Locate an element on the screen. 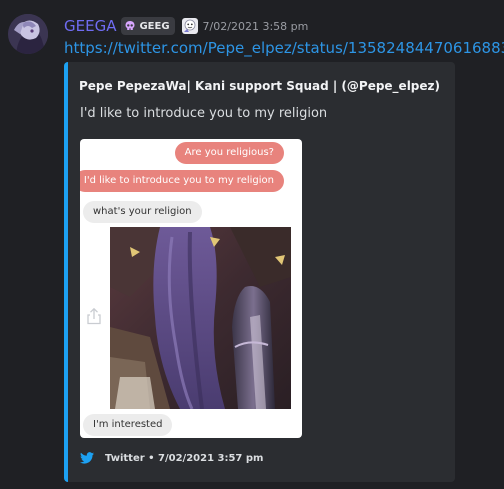  chat-bubble-interested: I'm interested is located at coordinates (128, 425).